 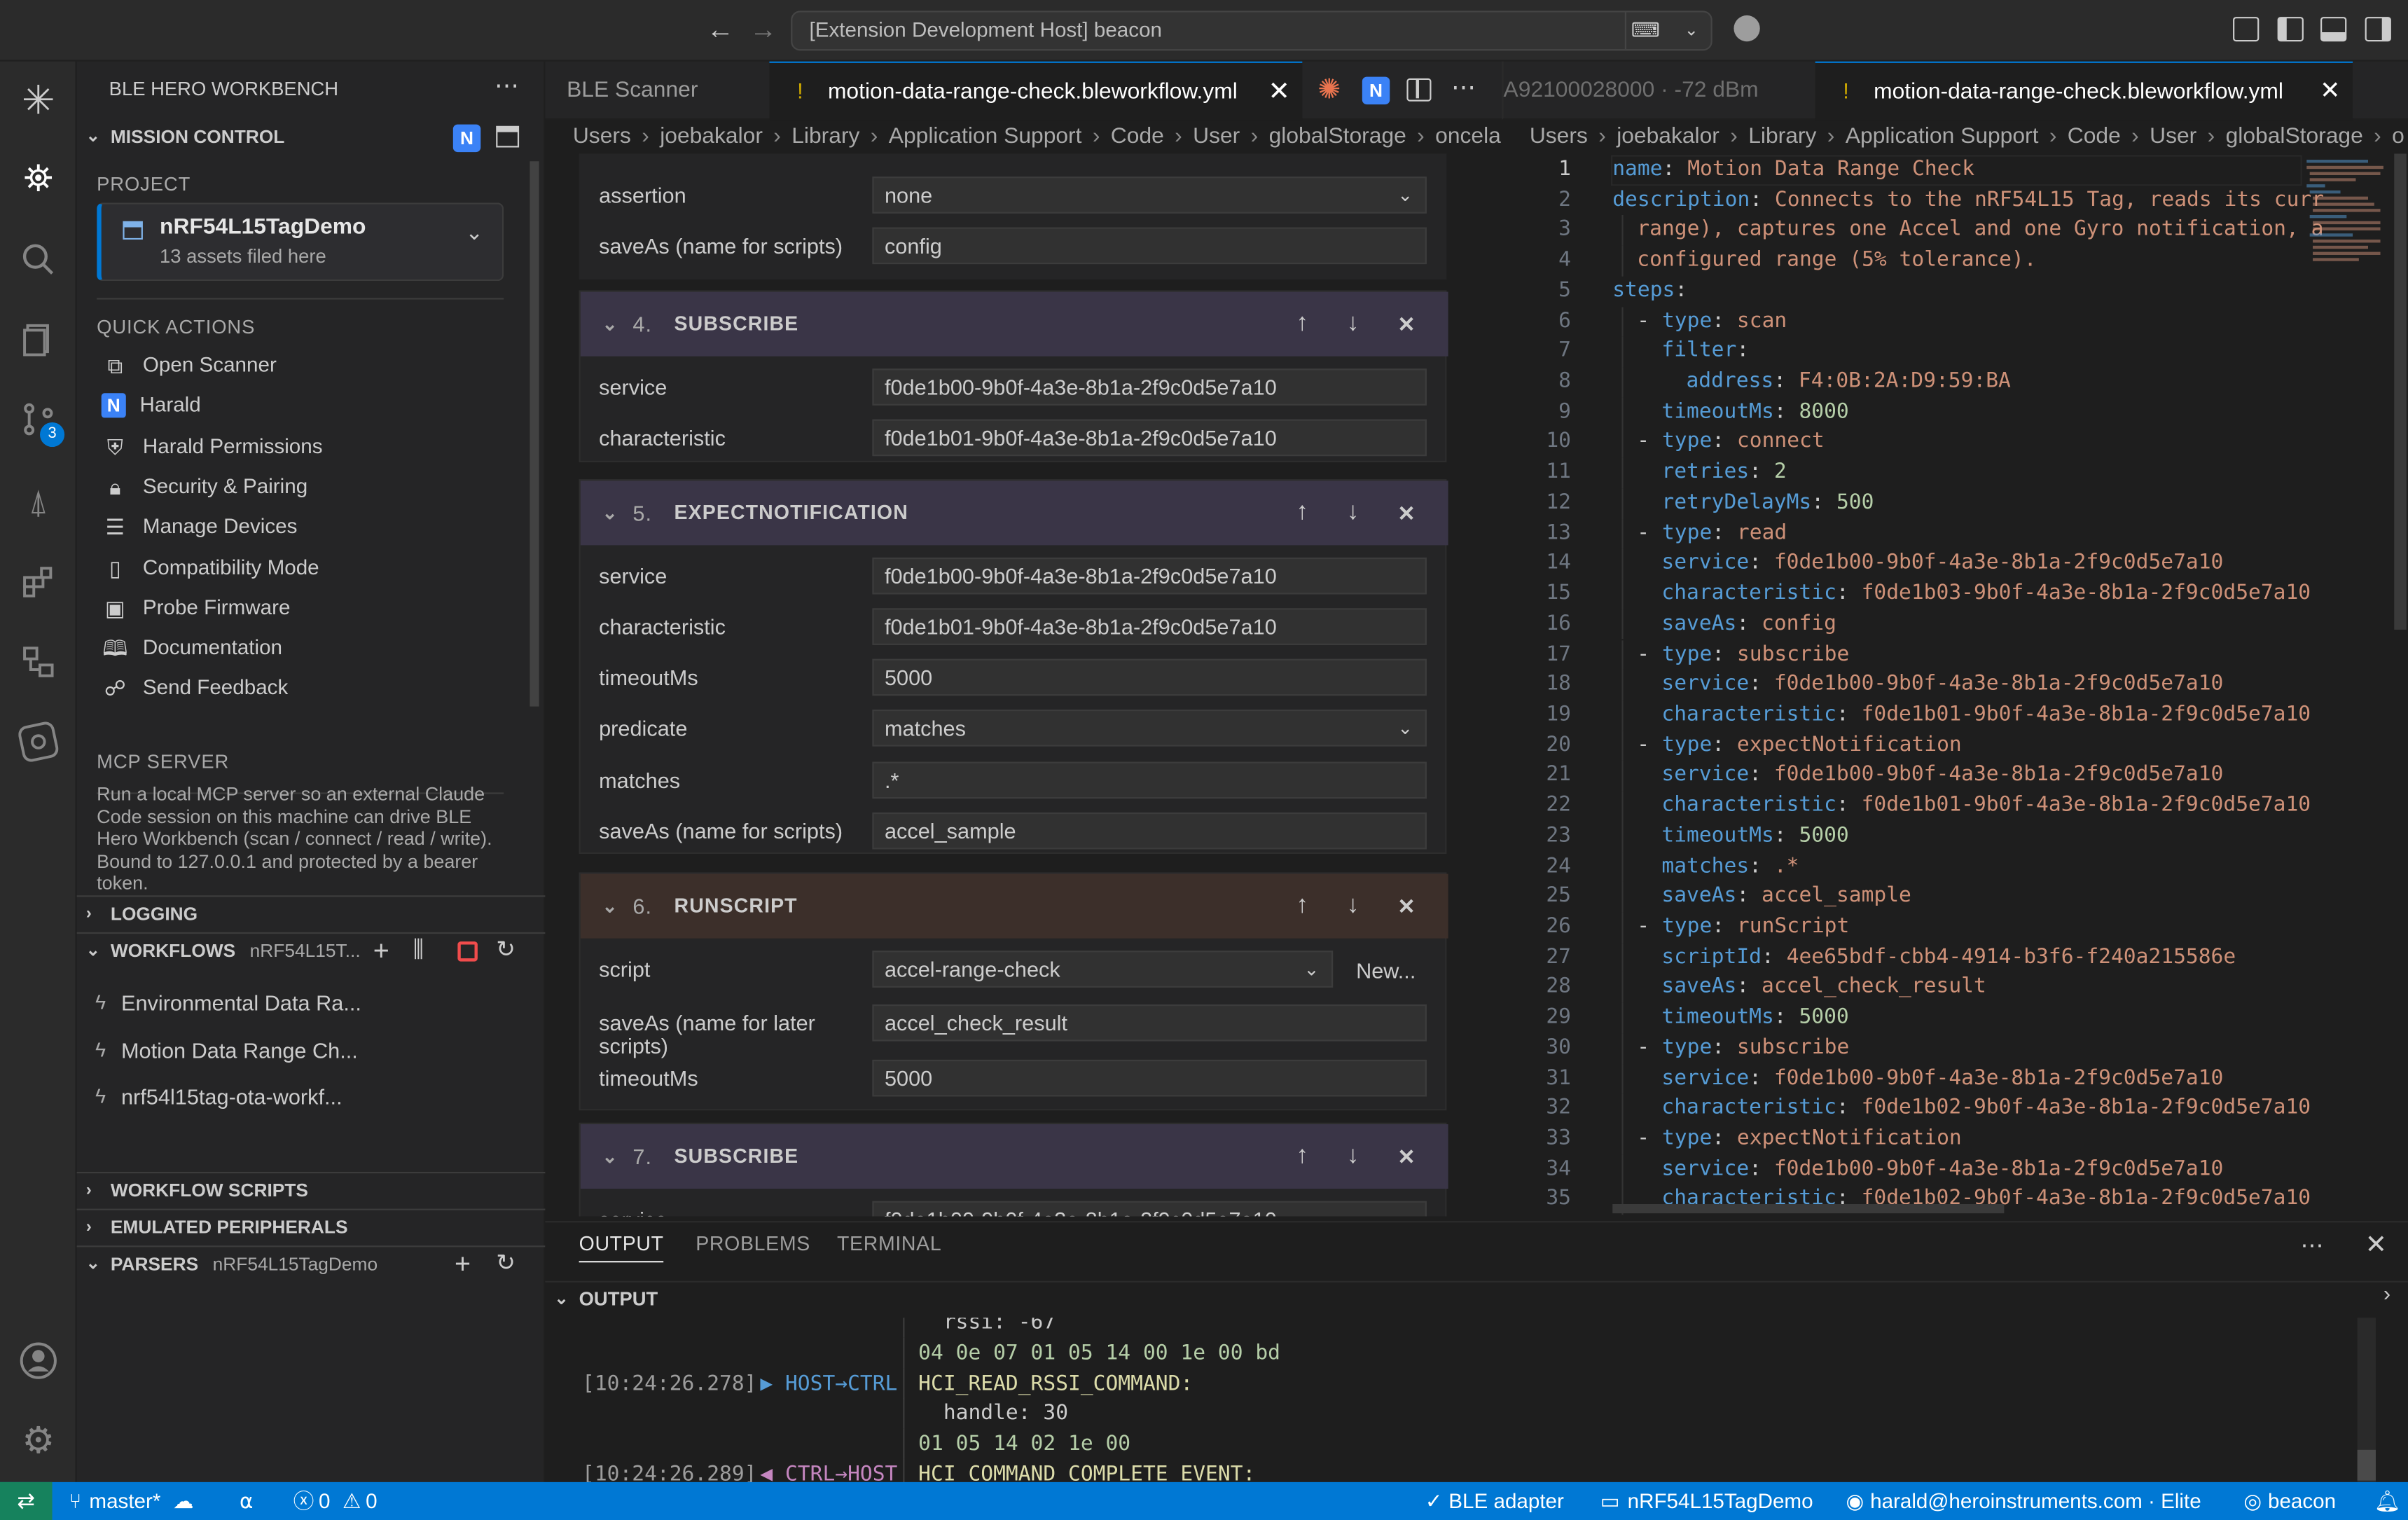 What do you see at coordinates (1149, 831) in the screenshot?
I see `input-saveas: accel_sample` at bounding box center [1149, 831].